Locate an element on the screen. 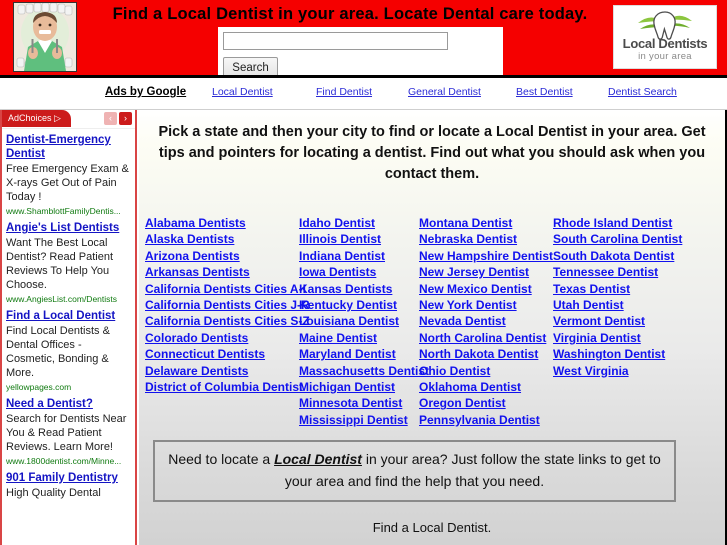 The height and width of the screenshot is (545, 727). sidebar-ad-title: 901 Family Dentistry is located at coordinates (68, 478).